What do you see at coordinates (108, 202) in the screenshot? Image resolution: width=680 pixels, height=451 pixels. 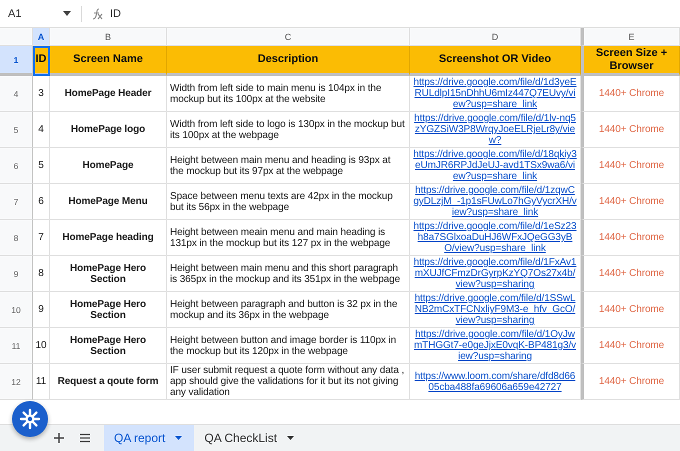 I see `table-cell: HomePage Menu` at bounding box center [108, 202].